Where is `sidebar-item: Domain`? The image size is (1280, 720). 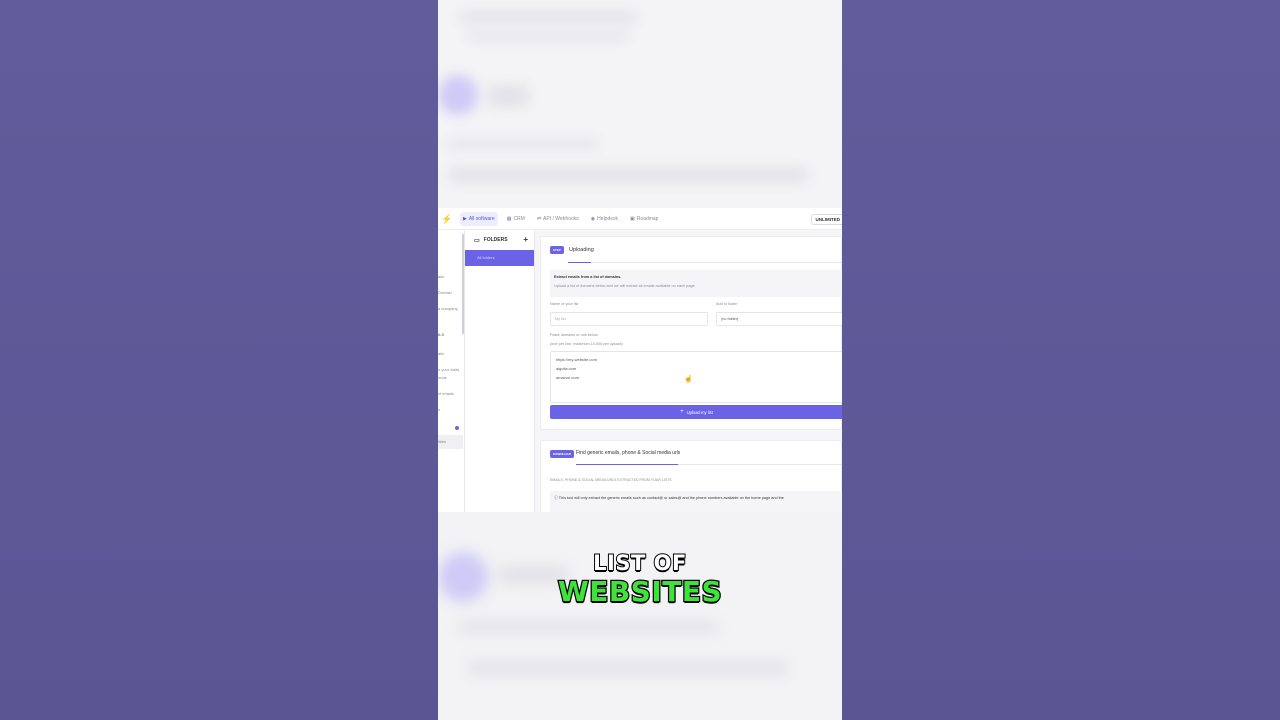 sidebar-item: Domain is located at coordinates (445, 292).